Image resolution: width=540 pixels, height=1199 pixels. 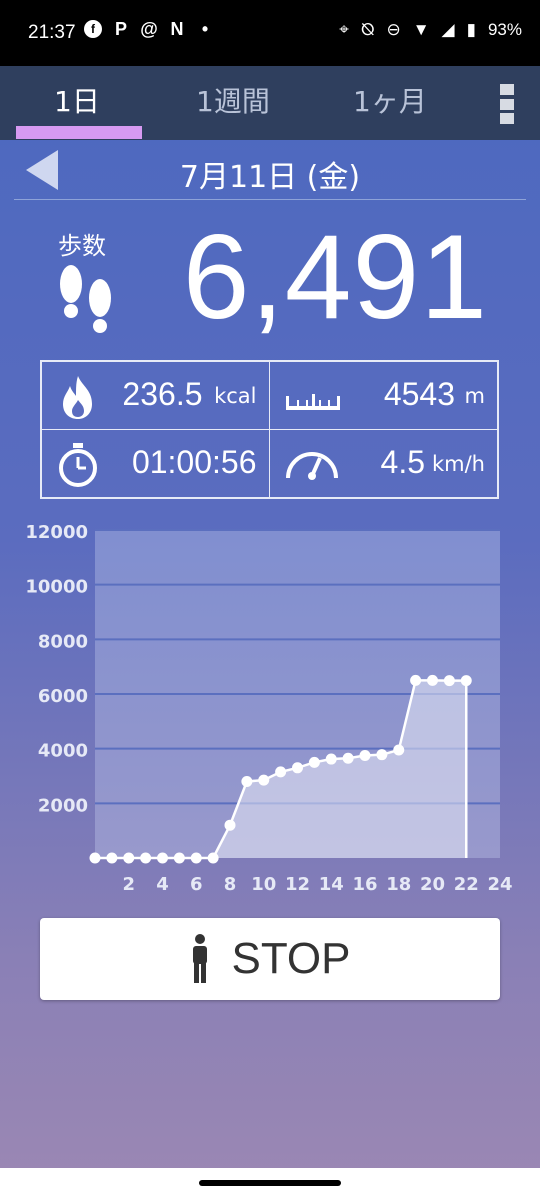 I want to click on tab-month: 1ヶ月, so click(x=390, y=100).